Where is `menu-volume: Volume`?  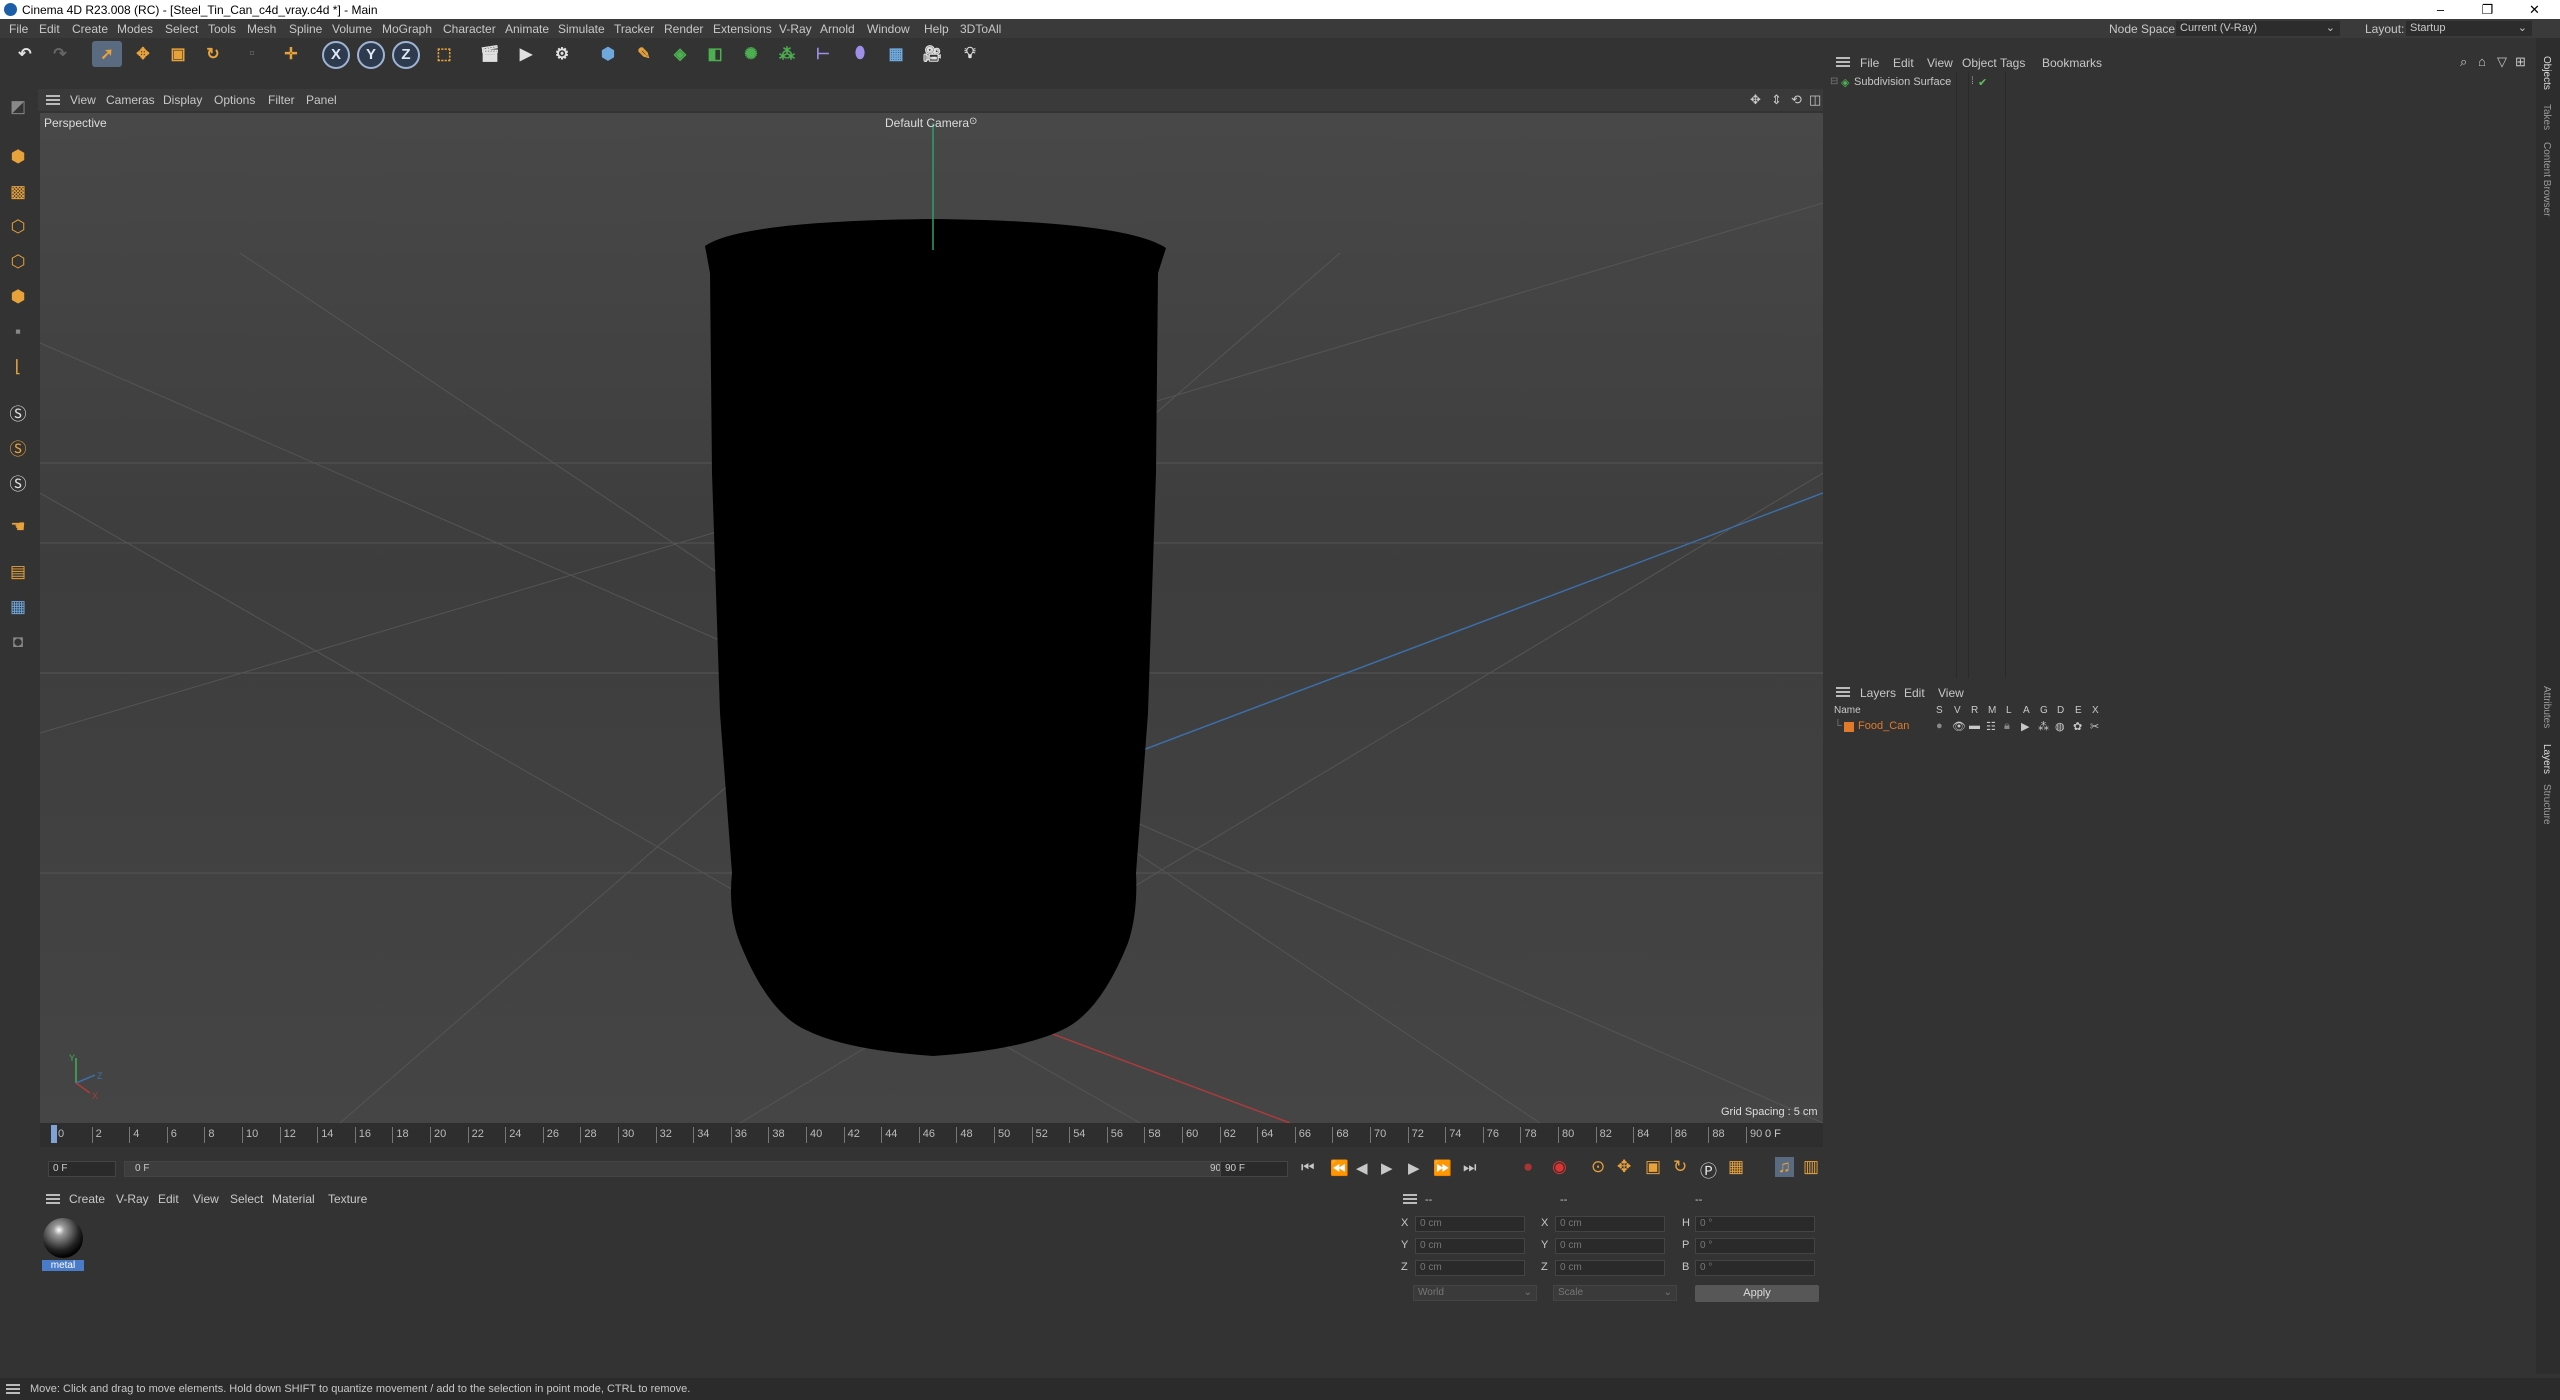
menu-volume: Volume is located at coordinates (352, 29).